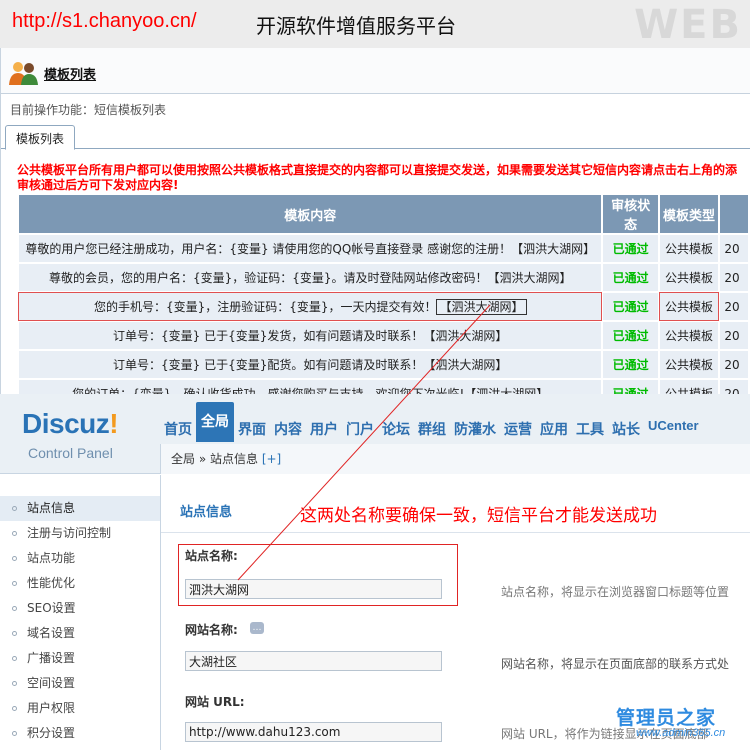  What do you see at coordinates (310, 214) in the screenshot?
I see `col-header-content: 模板内容` at bounding box center [310, 214].